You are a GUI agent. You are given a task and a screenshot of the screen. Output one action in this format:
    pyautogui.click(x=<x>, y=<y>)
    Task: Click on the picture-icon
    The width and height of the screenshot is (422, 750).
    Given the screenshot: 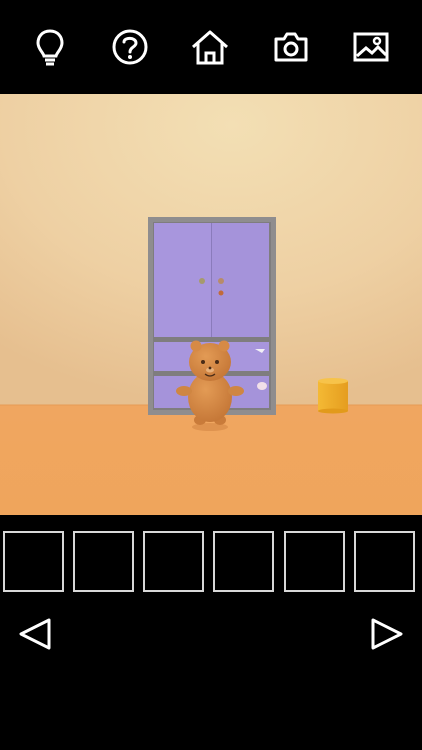 What is the action you would take?
    pyautogui.click(x=371, y=47)
    